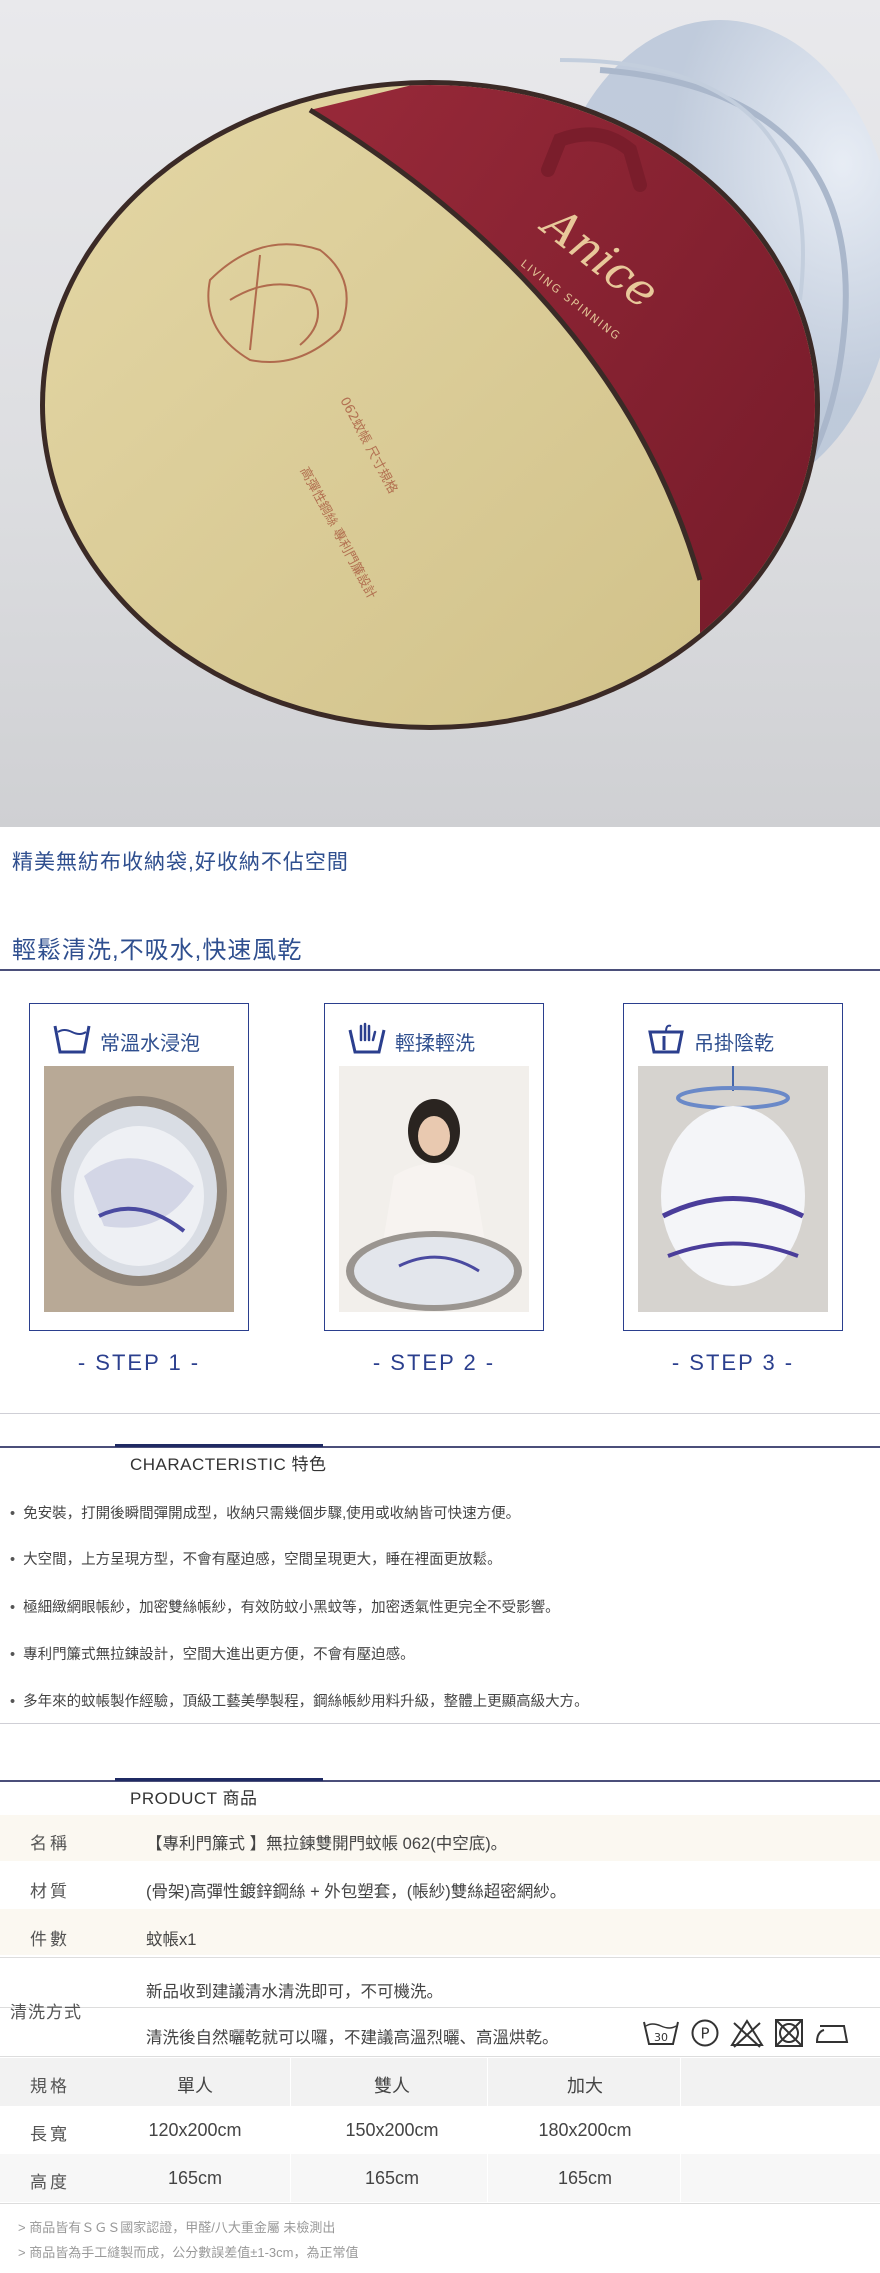 The height and width of the screenshot is (2273, 880). Describe the element at coordinates (367, 1041) in the screenshot. I see `hand-wash-icon` at that location.